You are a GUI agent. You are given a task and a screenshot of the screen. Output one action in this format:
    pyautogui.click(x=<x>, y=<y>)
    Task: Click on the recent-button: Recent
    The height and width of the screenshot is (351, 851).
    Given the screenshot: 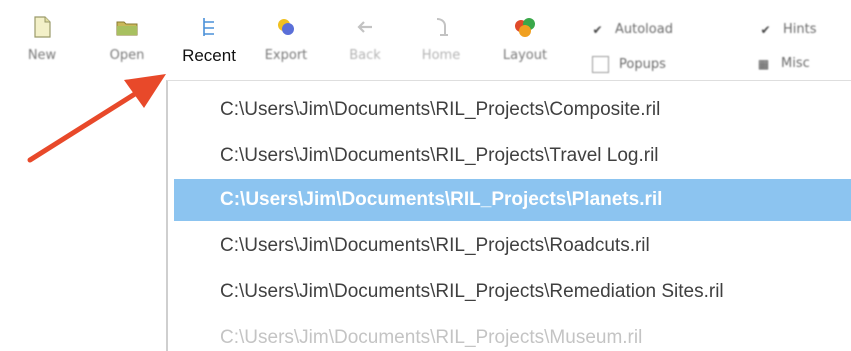 What is the action you would take?
    pyautogui.click(x=209, y=43)
    